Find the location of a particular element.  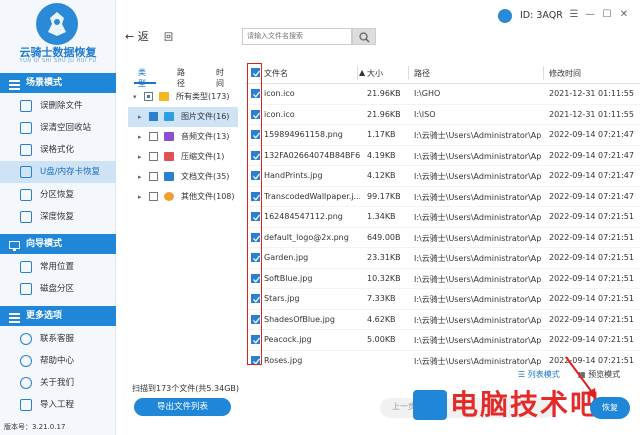

nav-common-locations: 常用位置 is located at coordinates (58, 267).